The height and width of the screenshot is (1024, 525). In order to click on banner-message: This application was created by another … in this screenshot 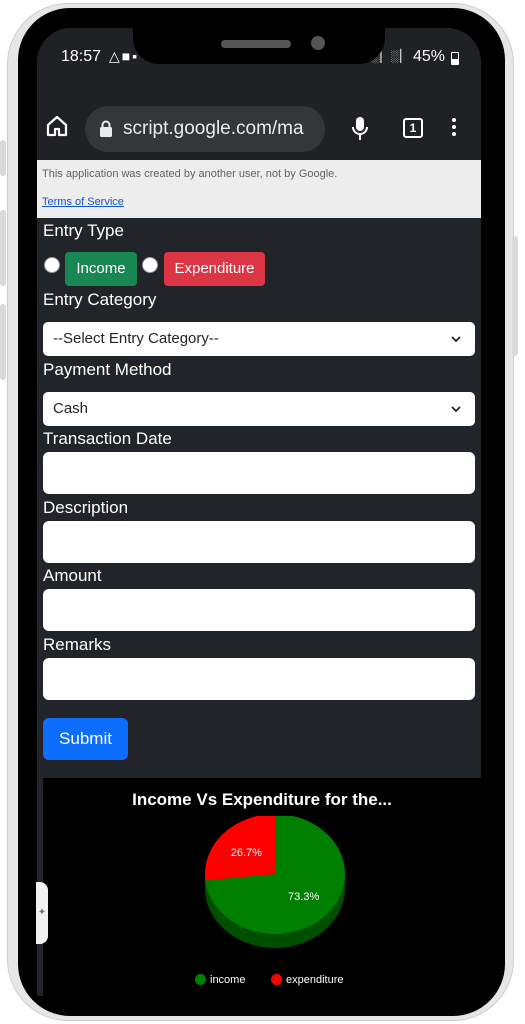, I will do `click(190, 174)`.